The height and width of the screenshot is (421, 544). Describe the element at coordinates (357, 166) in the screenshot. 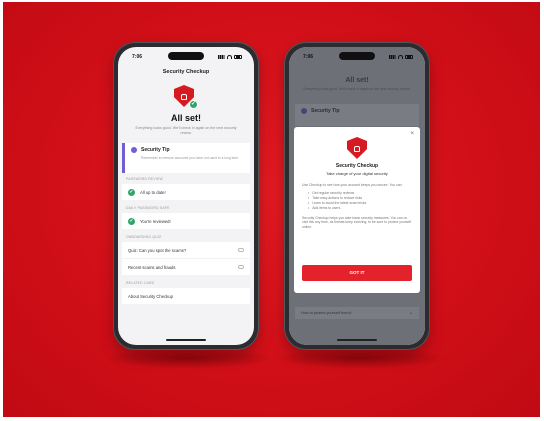

I see `modal-title: Security Checkup` at that location.